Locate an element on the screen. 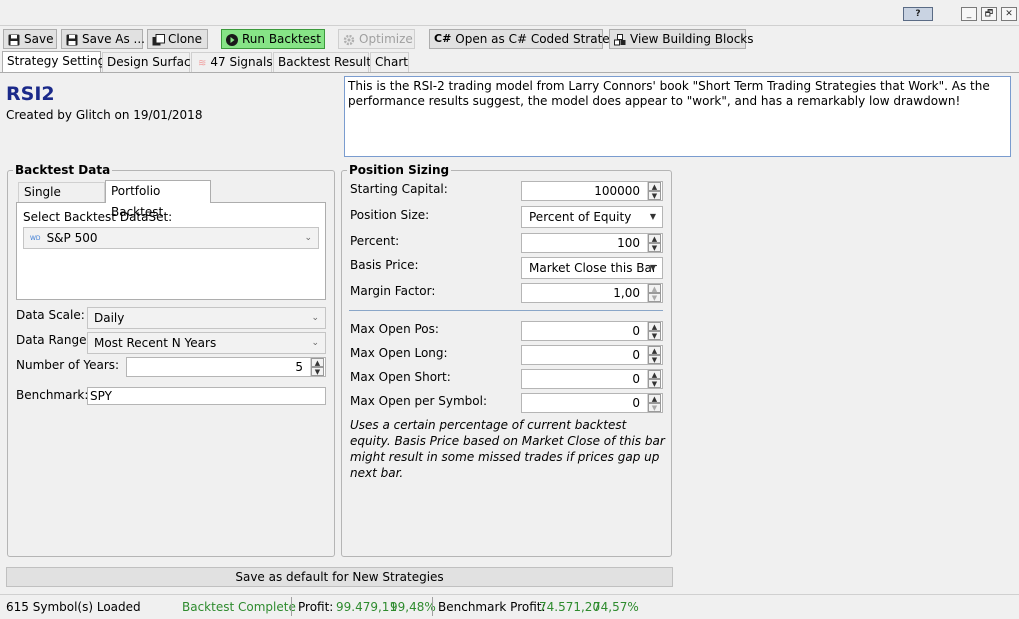 The image size is (1019, 619). max-open-short-value: 0 is located at coordinates (636, 379).